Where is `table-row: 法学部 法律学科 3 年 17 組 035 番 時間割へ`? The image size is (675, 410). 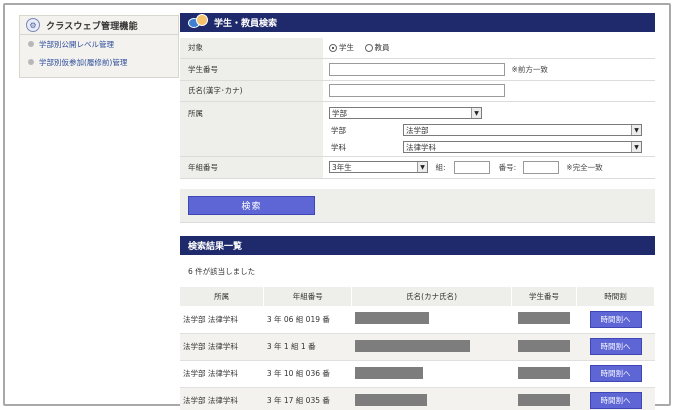
table-row: 法学部 法律学科 3 年 17 組 035 番 時間割へ is located at coordinates (417, 398).